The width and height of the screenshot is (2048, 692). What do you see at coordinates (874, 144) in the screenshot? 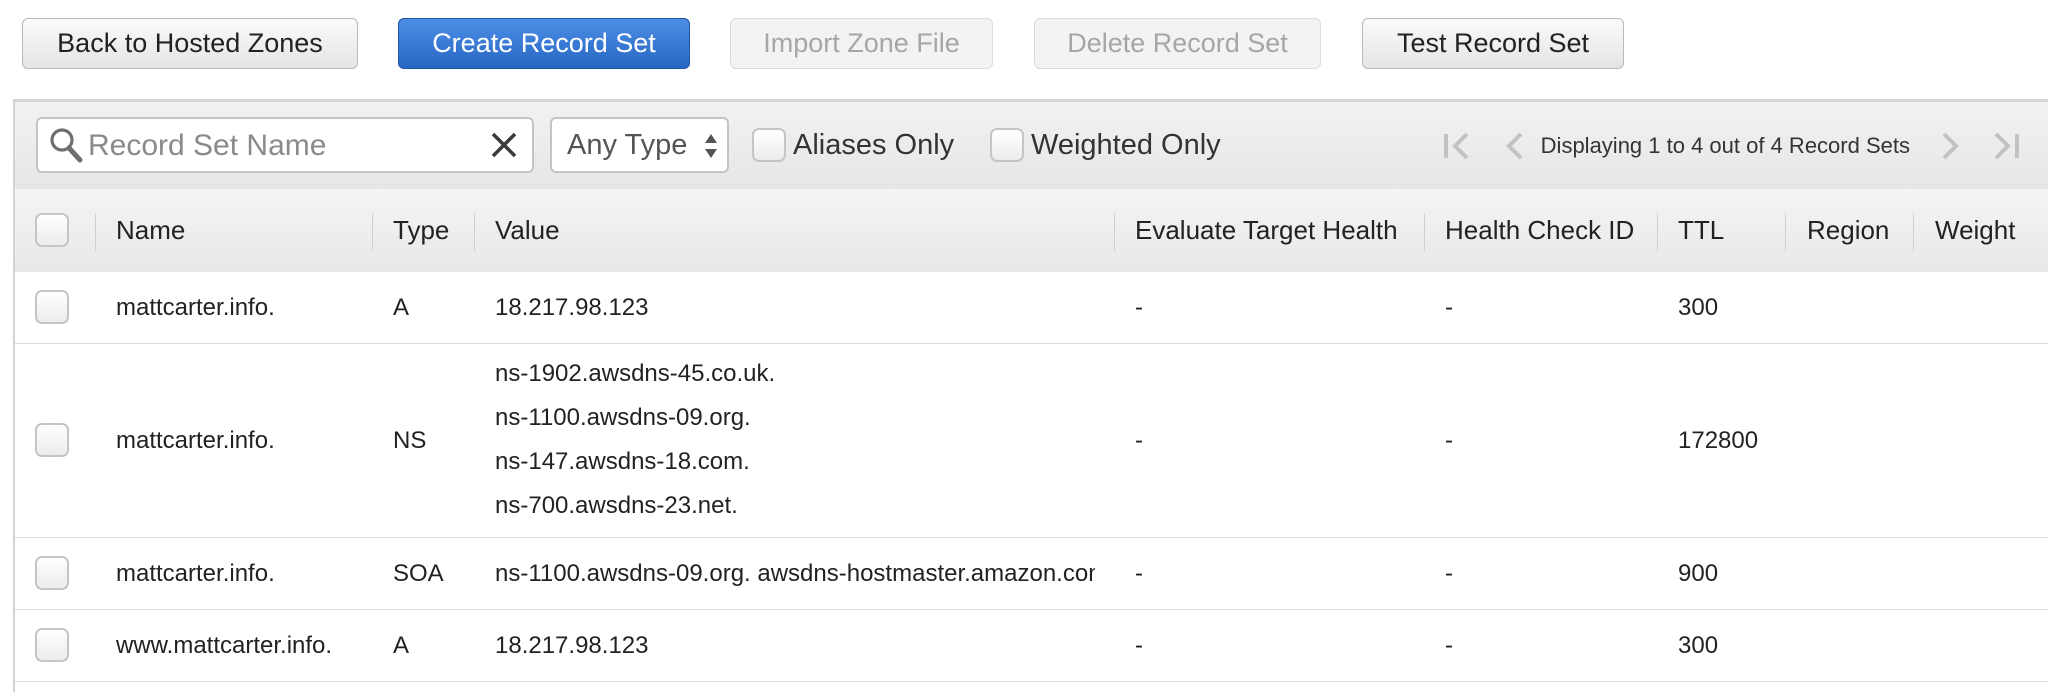
I see `aliases-only-label: Aliases Only` at bounding box center [874, 144].